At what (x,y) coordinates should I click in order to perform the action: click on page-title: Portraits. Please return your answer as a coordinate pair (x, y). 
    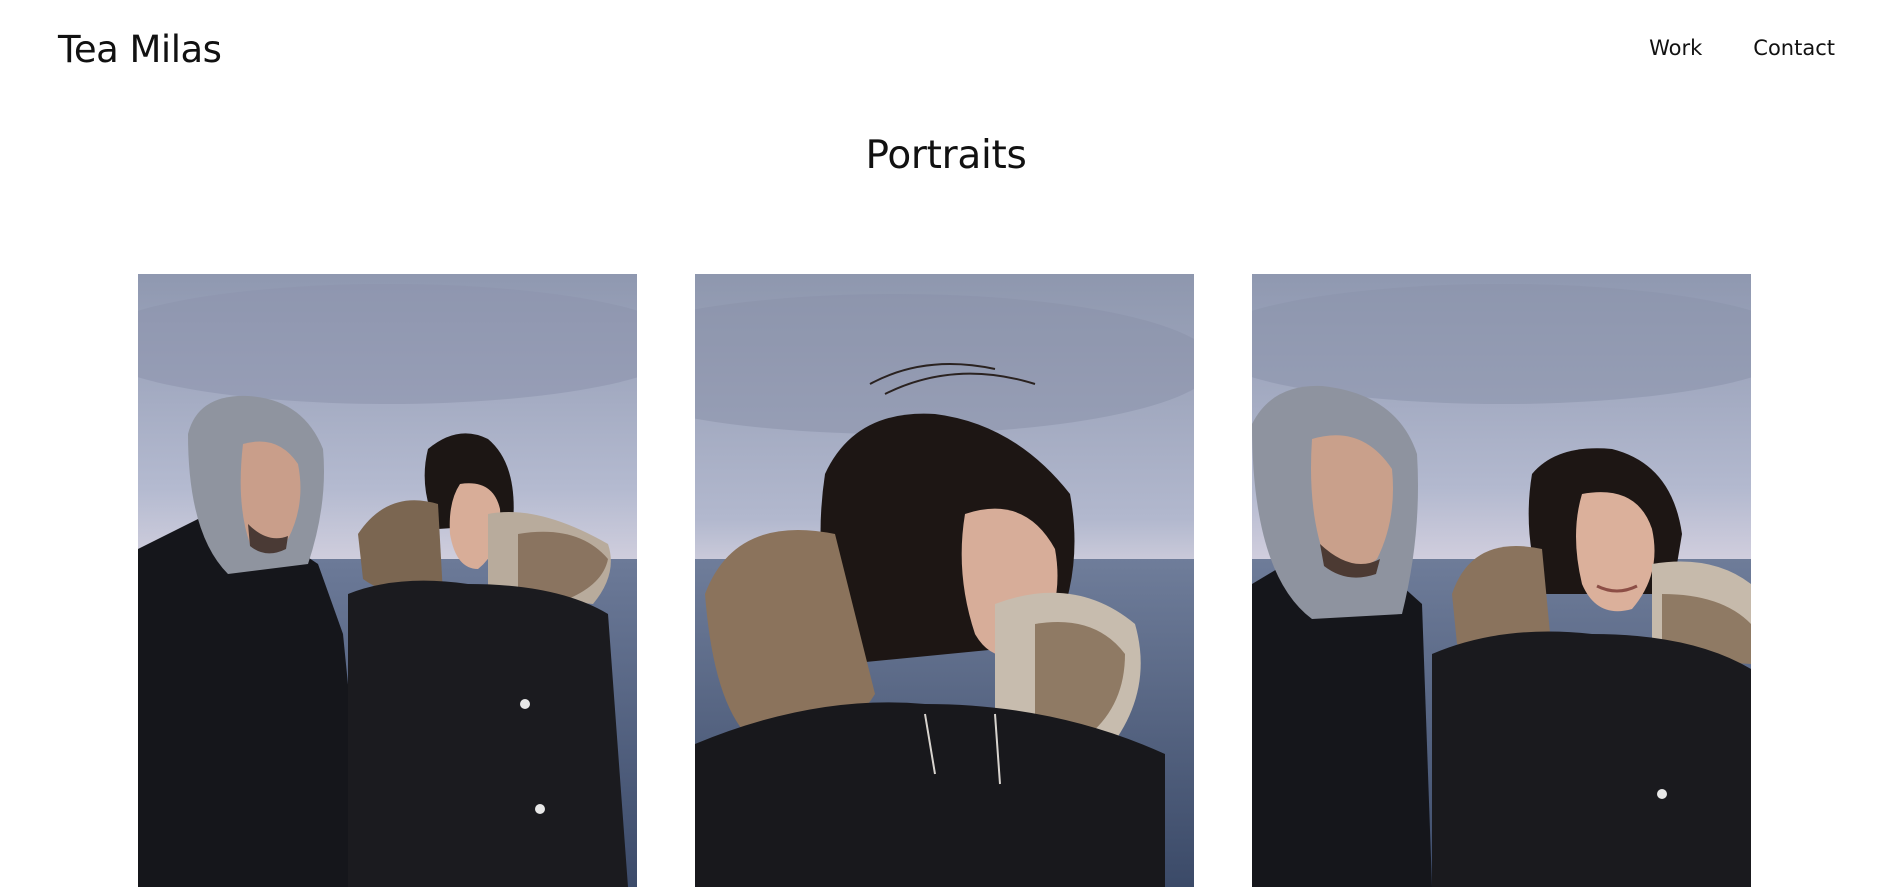
    Looking at the image, I should click on (946, 155).